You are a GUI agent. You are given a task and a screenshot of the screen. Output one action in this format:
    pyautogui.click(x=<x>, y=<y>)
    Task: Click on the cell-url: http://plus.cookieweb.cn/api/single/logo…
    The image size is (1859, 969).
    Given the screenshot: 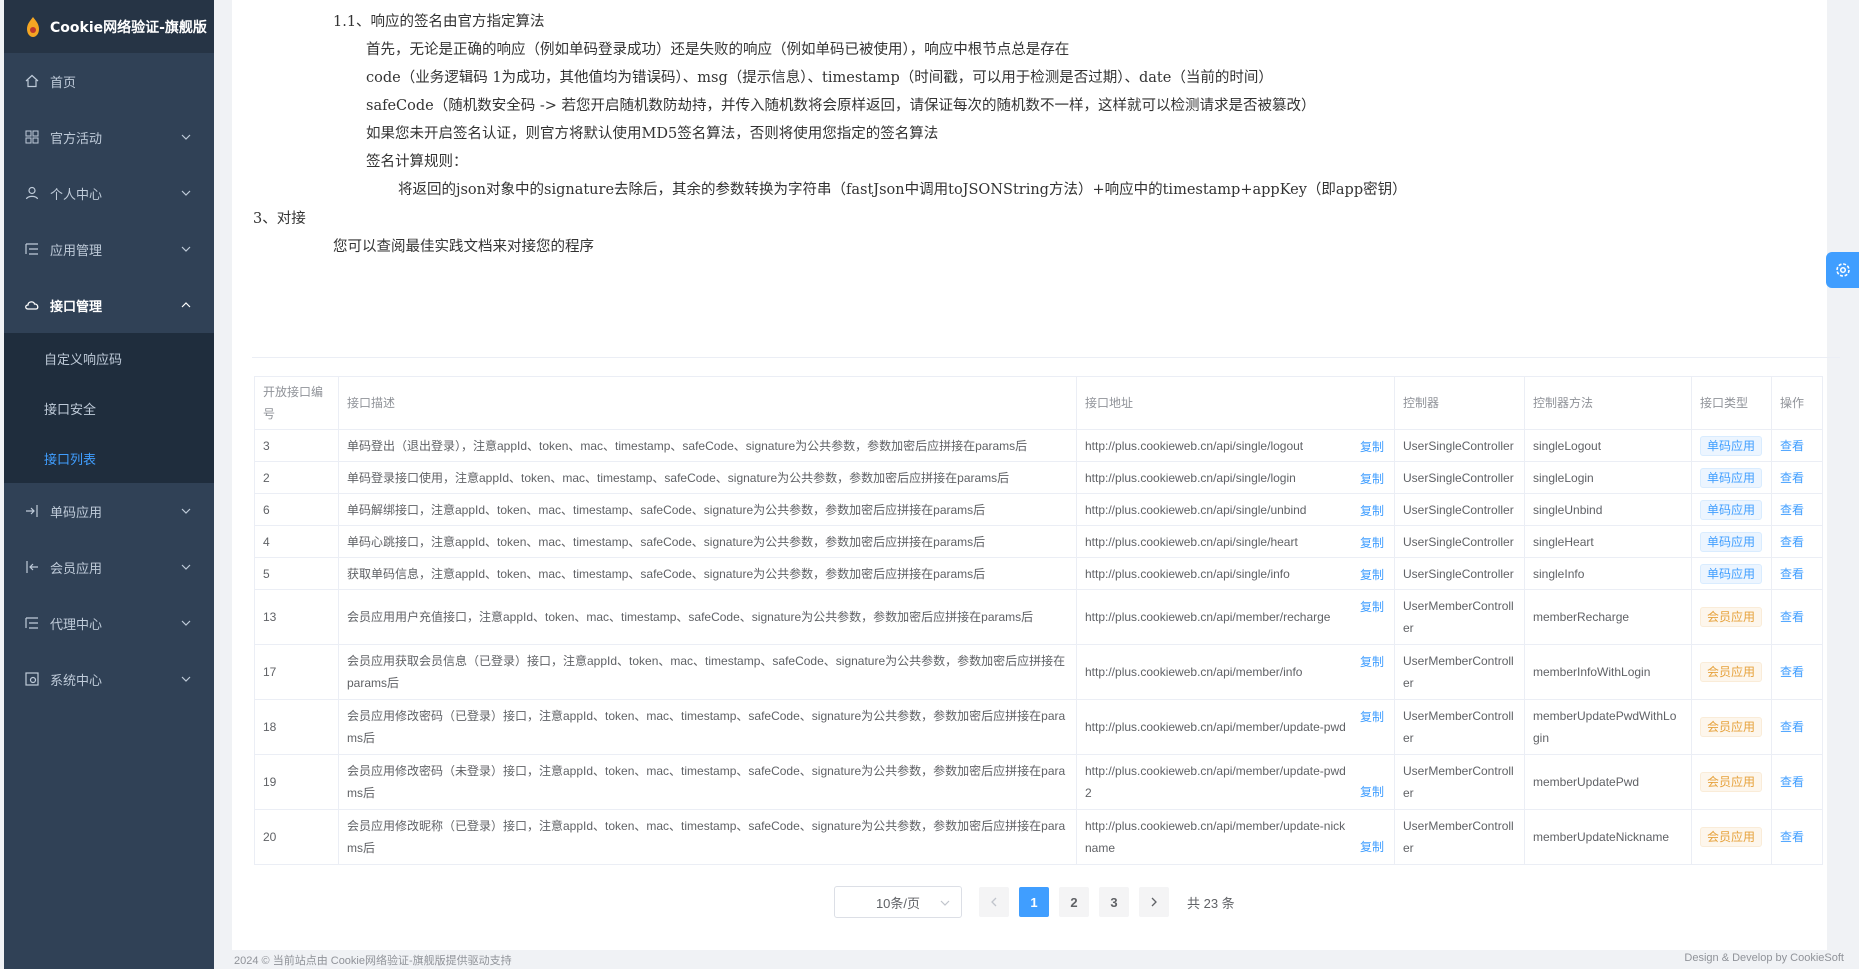 What is the action you would take?
    pyautogui.click(x=1235, y=445)
    